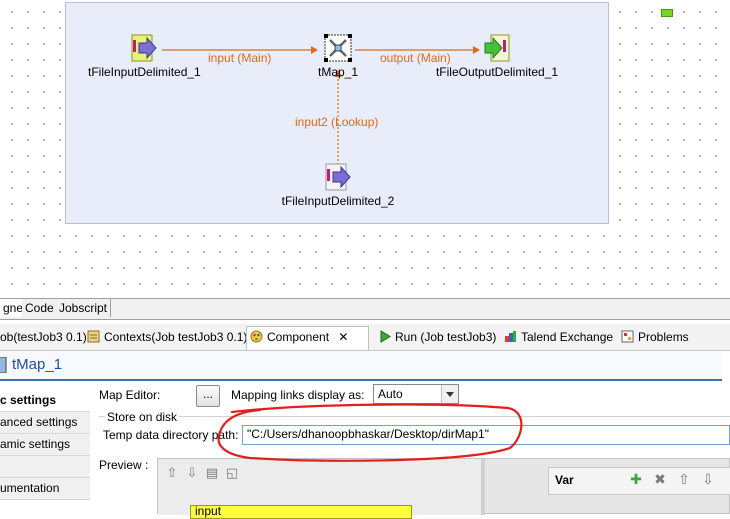 This screenshot has height=519, width=730. Describe the element at coordinates (415, 58) in the screenshot. I see `link-label-output-main: output (Main)` at that location.